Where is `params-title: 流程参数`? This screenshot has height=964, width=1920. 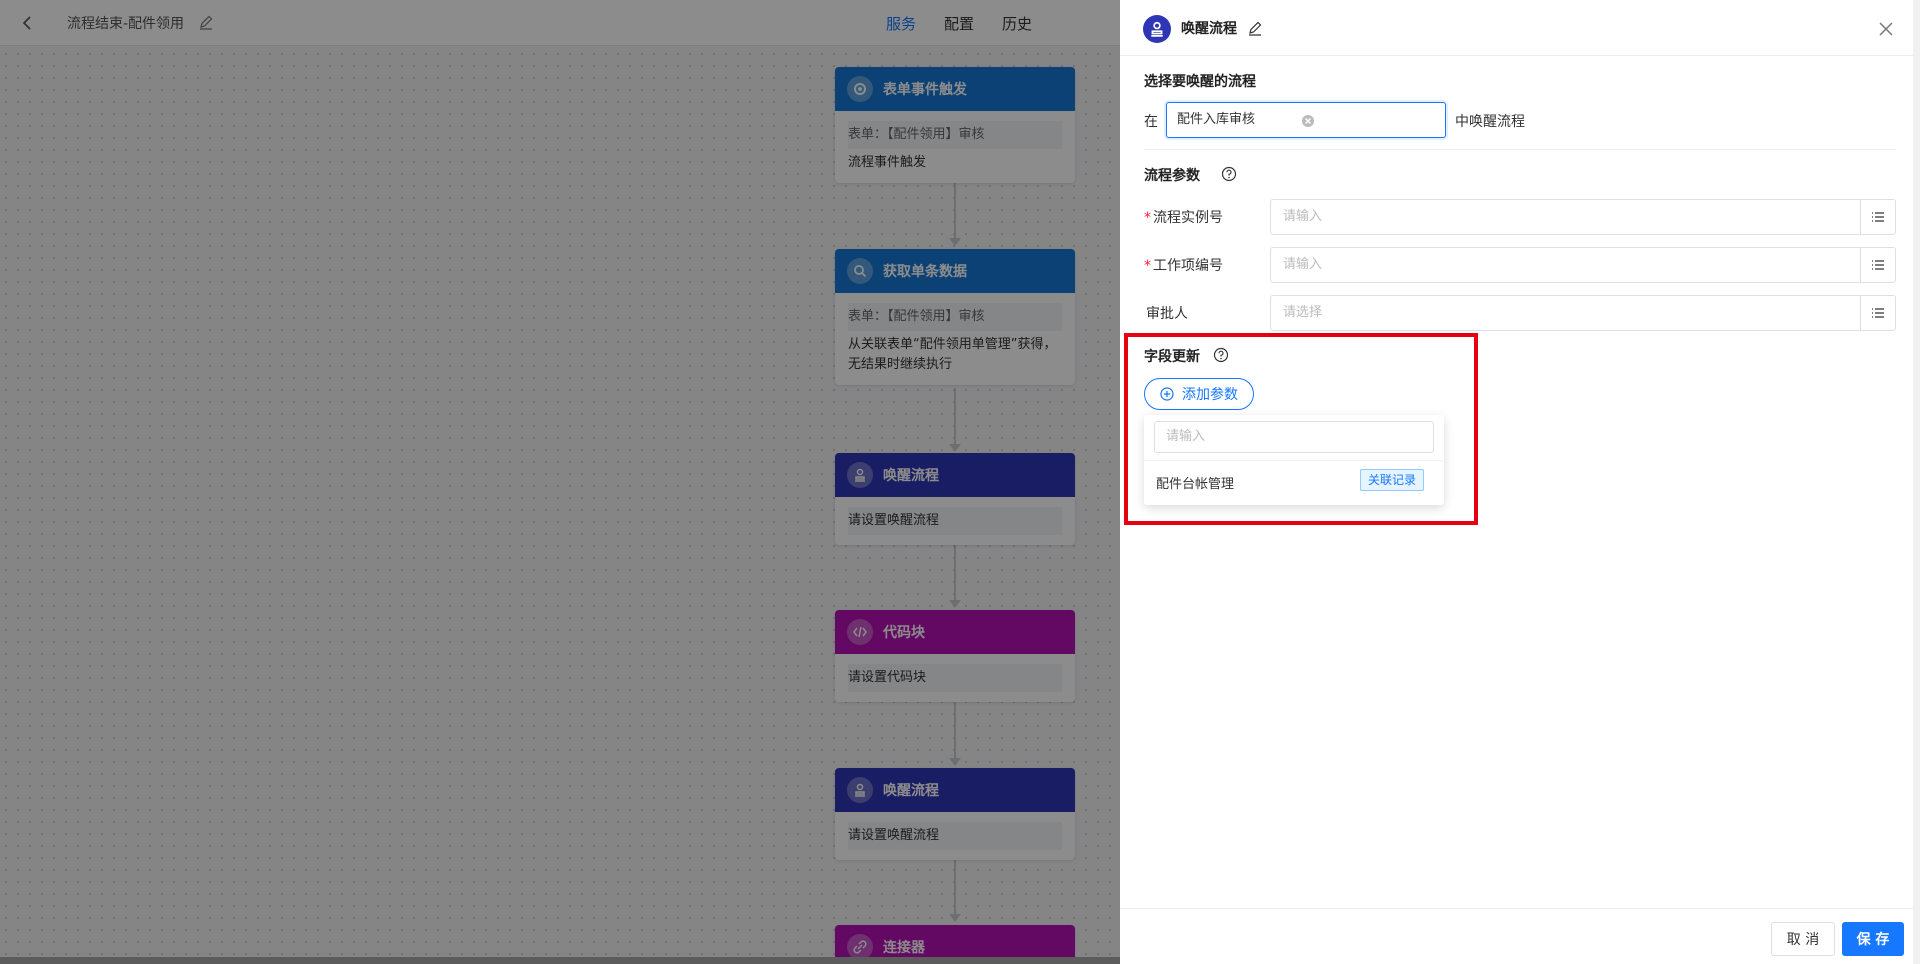 params-title: 流程参数 is located at coordinates (1172, 176).